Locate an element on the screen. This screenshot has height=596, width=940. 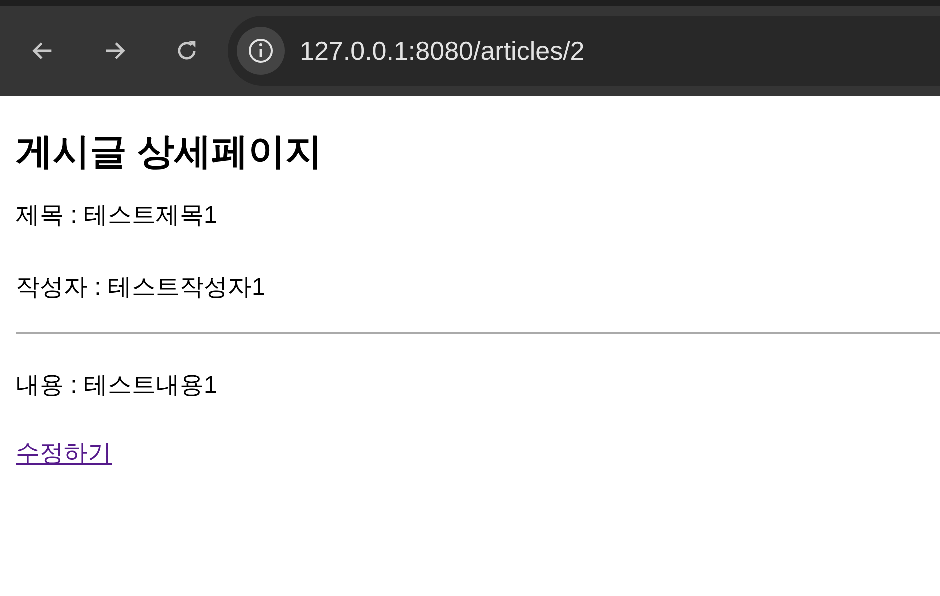
address-bar: 127.0.0.1:8080/articles/2 is located at coordinates (584, 51).